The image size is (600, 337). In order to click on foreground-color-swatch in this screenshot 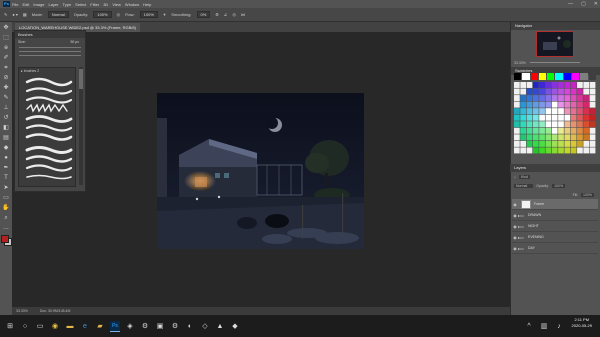, I will do `click(5, 239)`.